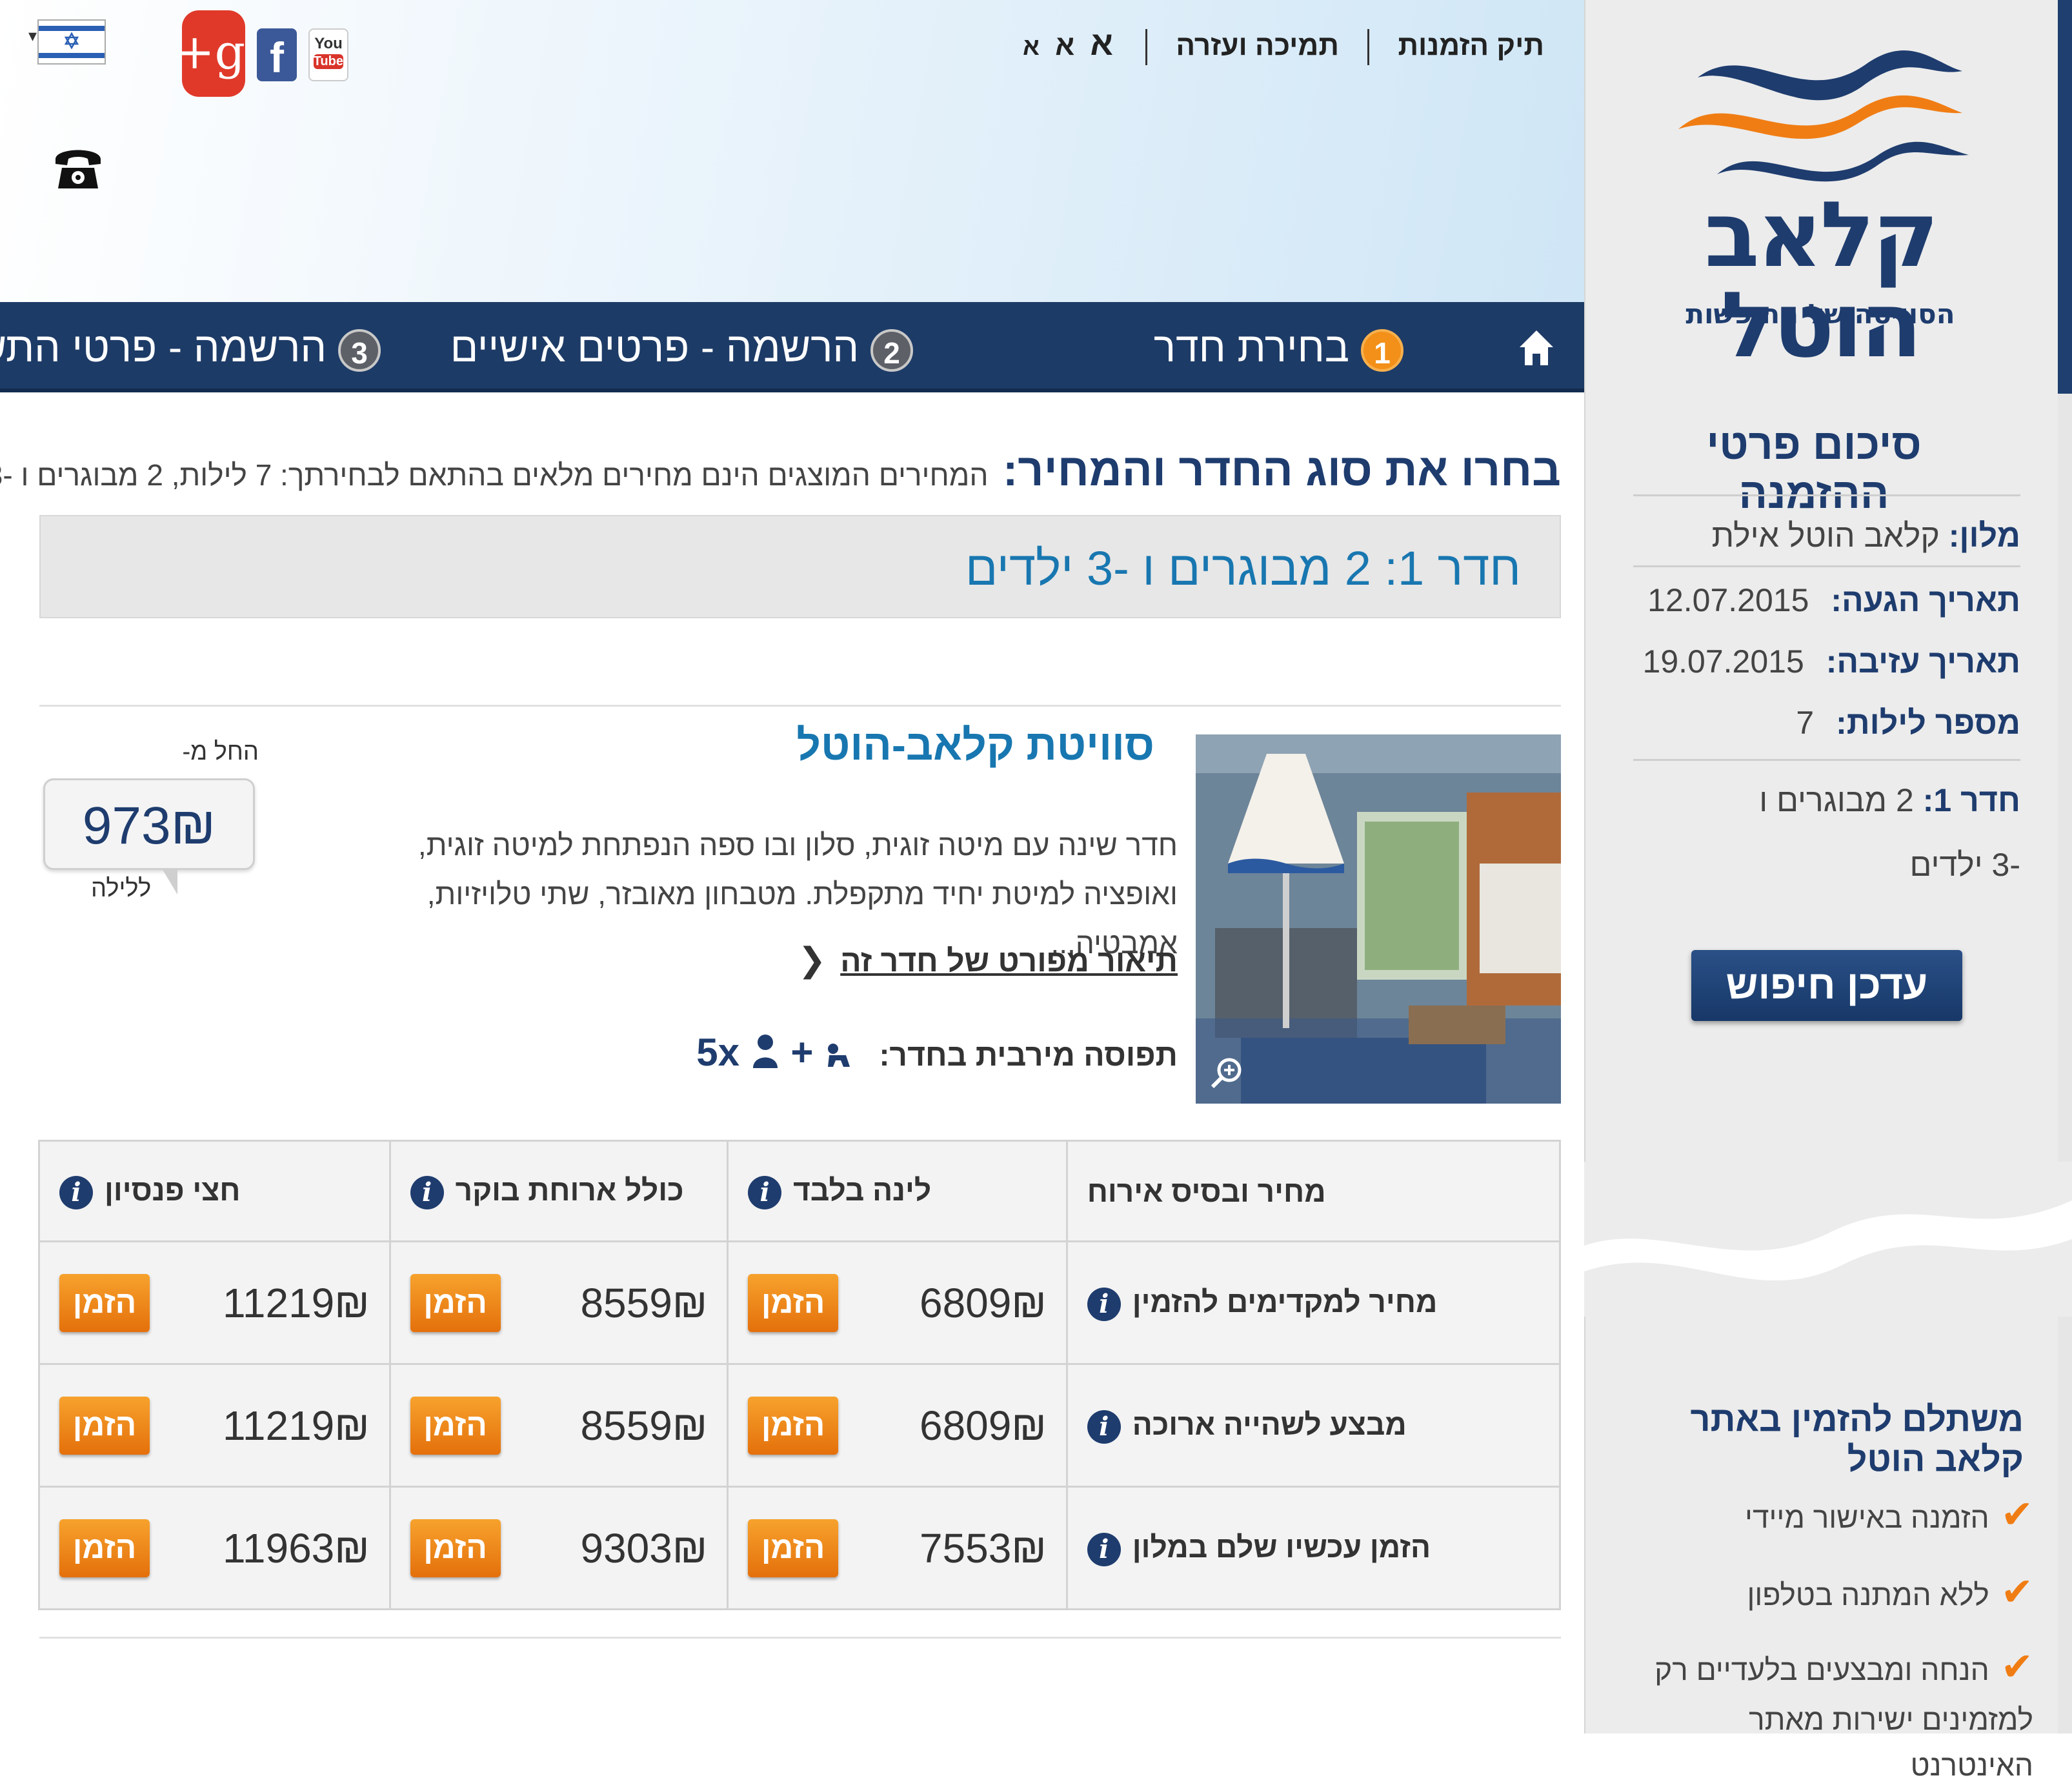  I want to click on step-personal-details: 2 הרשמה - פרטים אישיים, so click(681, 347).